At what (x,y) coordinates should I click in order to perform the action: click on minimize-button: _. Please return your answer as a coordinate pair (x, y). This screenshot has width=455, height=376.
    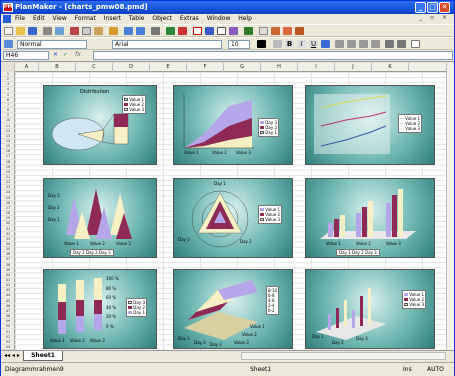
    Looking at the image, I should click on (420, 7).